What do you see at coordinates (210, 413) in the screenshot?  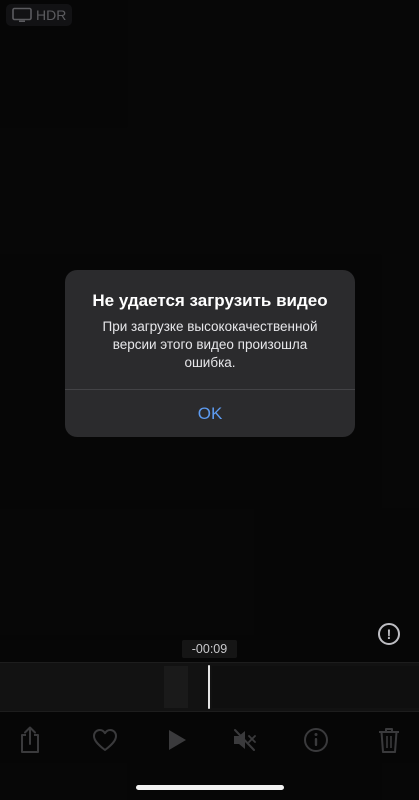 I see `ok-button: OK` at bounding box center [210, 413].